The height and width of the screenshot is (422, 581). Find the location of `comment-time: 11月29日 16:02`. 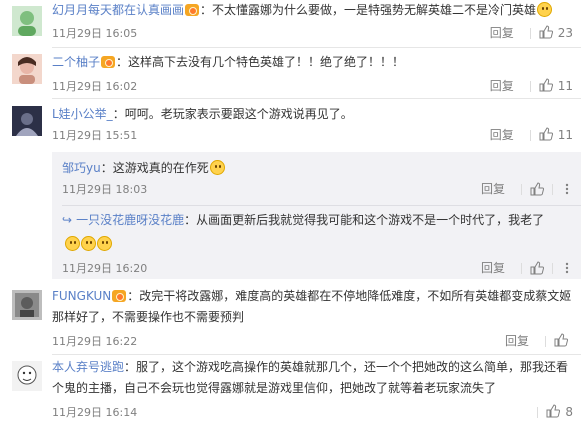

comment-time: 11月29日 16:02 is located at coordinates (95, 86).